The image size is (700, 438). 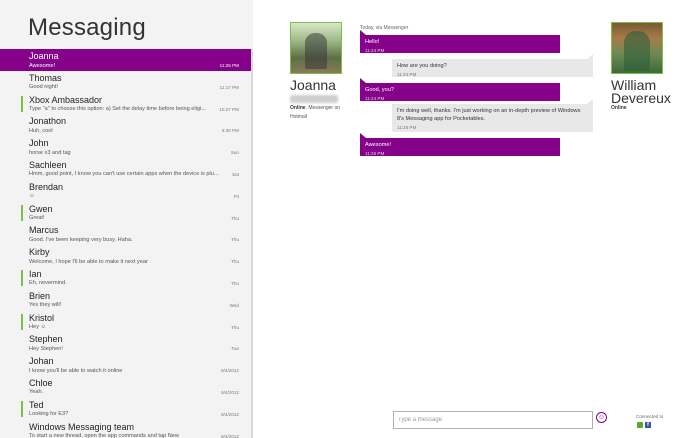 I want to click on outgoing-message: Hello! 11:24 PM, so click(x=460, y=41).